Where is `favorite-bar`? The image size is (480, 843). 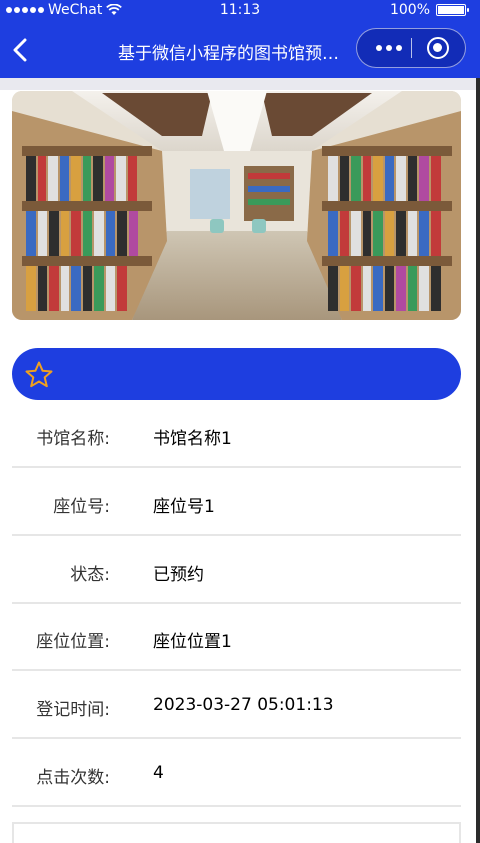 favorite-bar is located at coordinates (236, 374).